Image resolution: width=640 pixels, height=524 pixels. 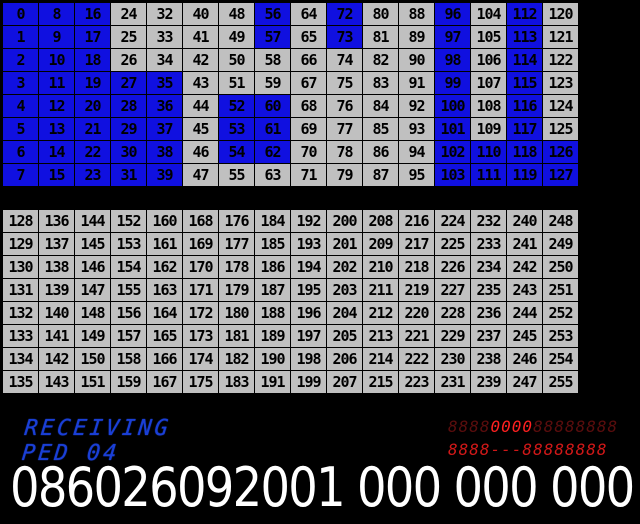 I want to click on grid-cell: 29, so click(x=128, y=129).